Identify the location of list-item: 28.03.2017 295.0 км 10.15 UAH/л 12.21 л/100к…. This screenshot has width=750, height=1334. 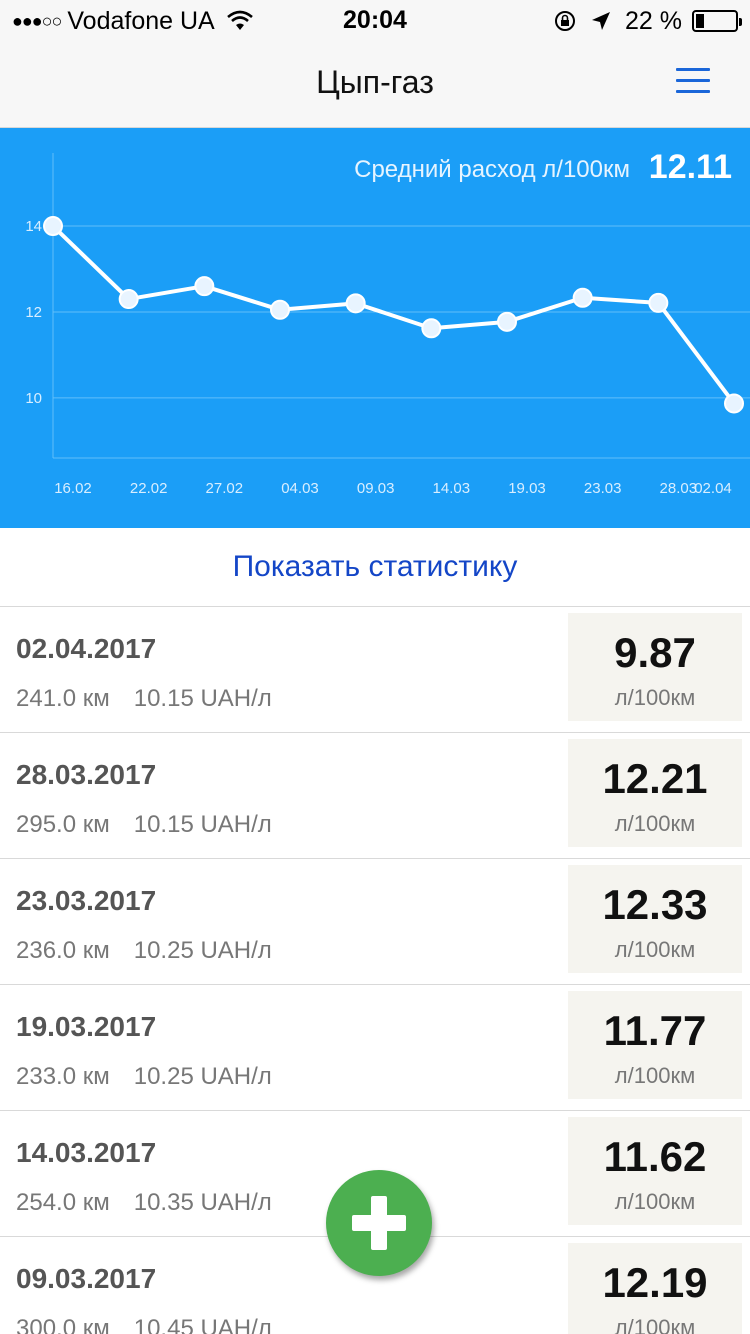
(375, 795).